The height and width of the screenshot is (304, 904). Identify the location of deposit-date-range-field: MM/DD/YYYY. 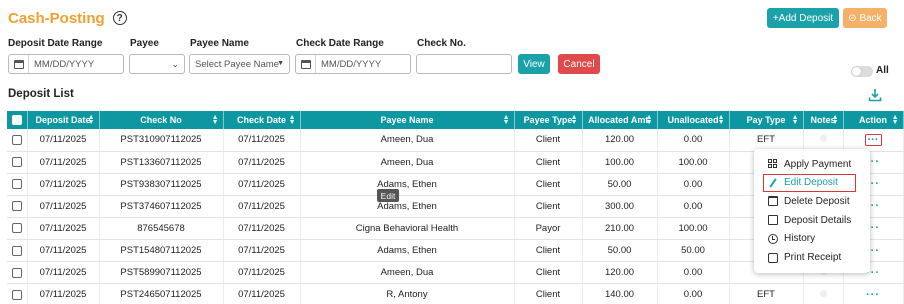
(66, 64).